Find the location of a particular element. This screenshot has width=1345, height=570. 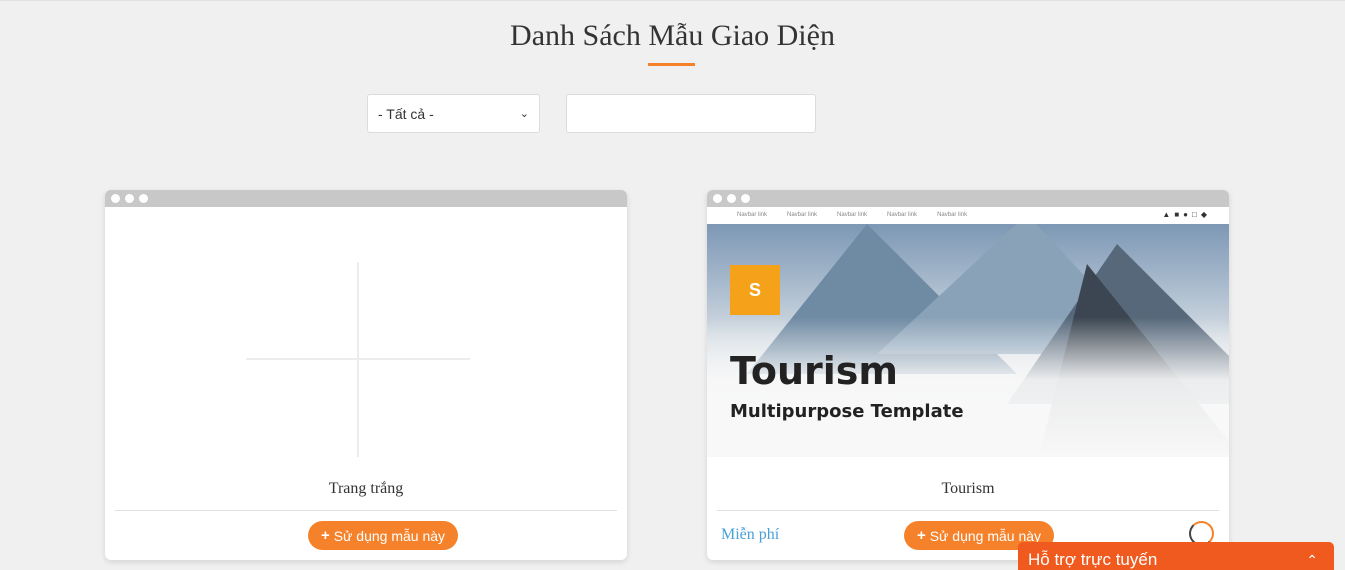

instagram-icon: □ is located at coordinates (1194, 214).